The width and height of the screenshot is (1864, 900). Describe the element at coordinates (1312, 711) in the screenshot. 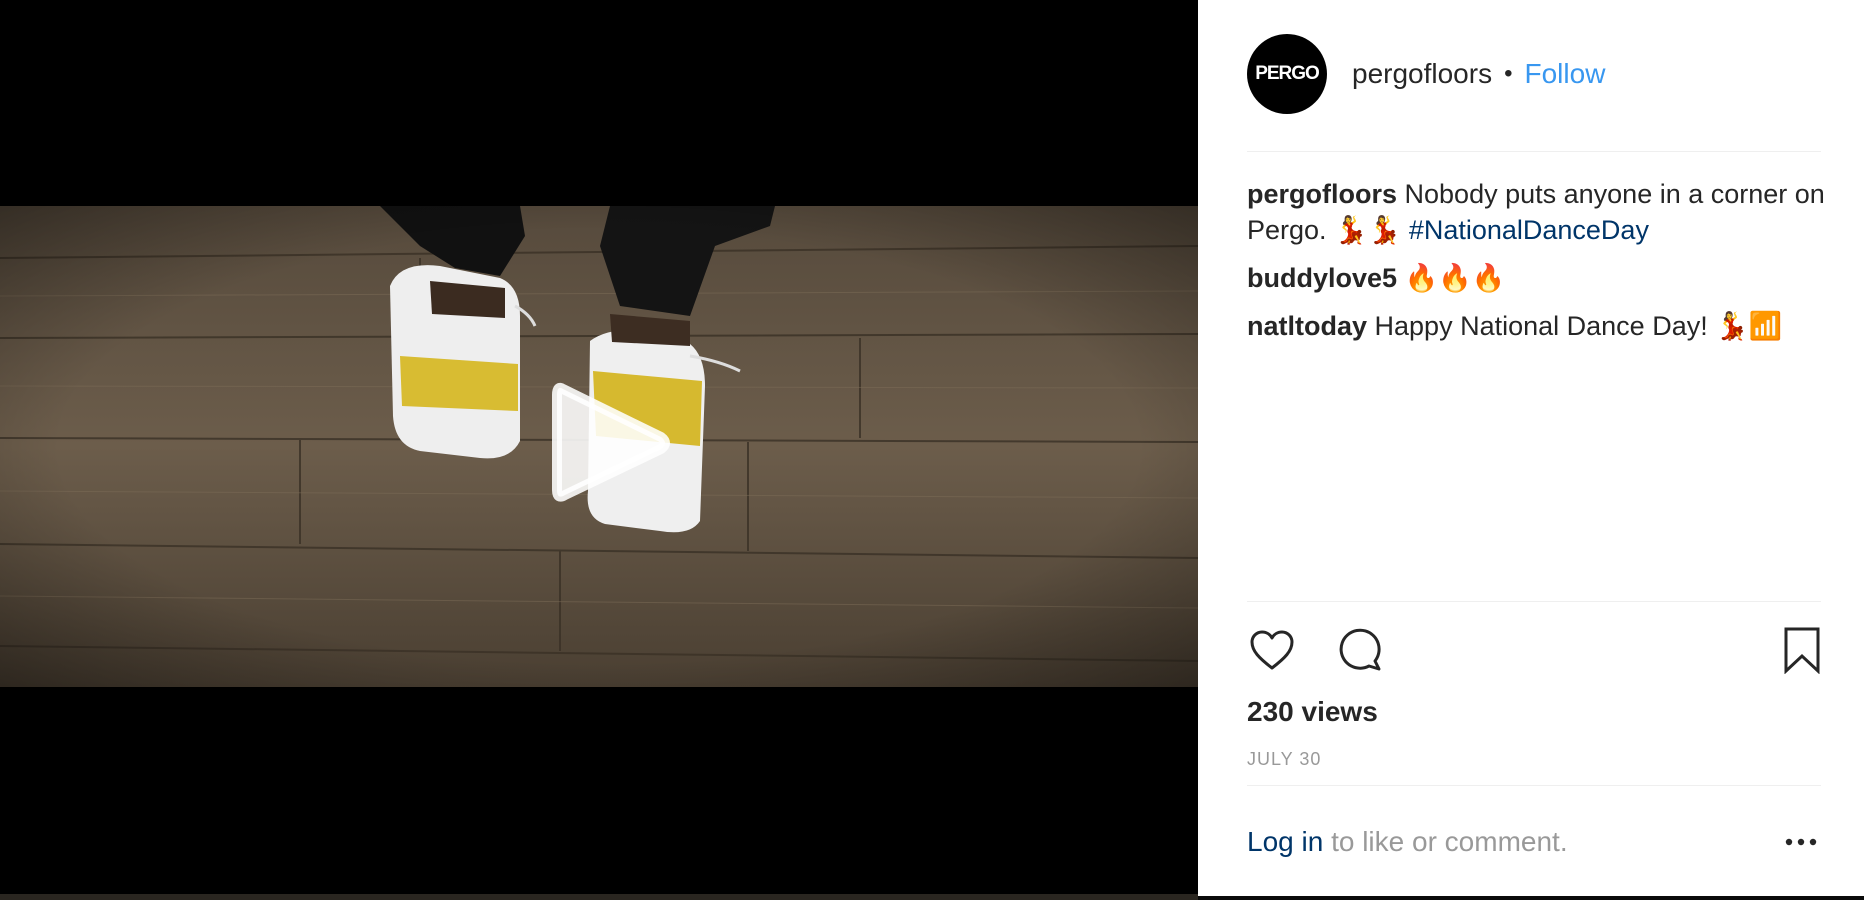

I see `view-count: 230 views` at that location.